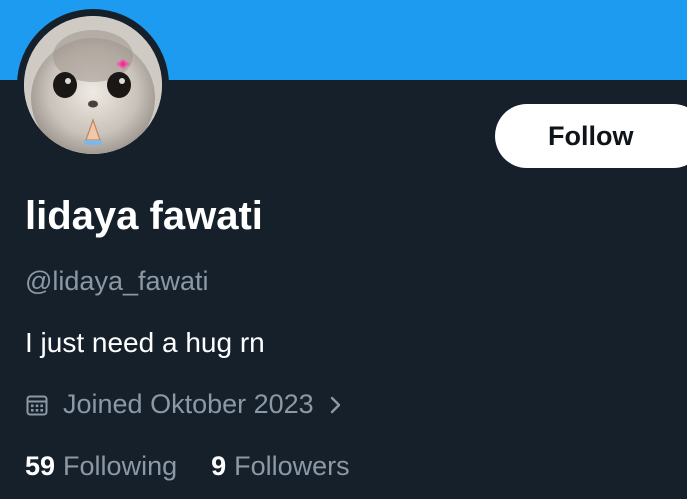 The image size is (687, 499). I want to click on followers-link: 9 Followers, so click(280, 466).